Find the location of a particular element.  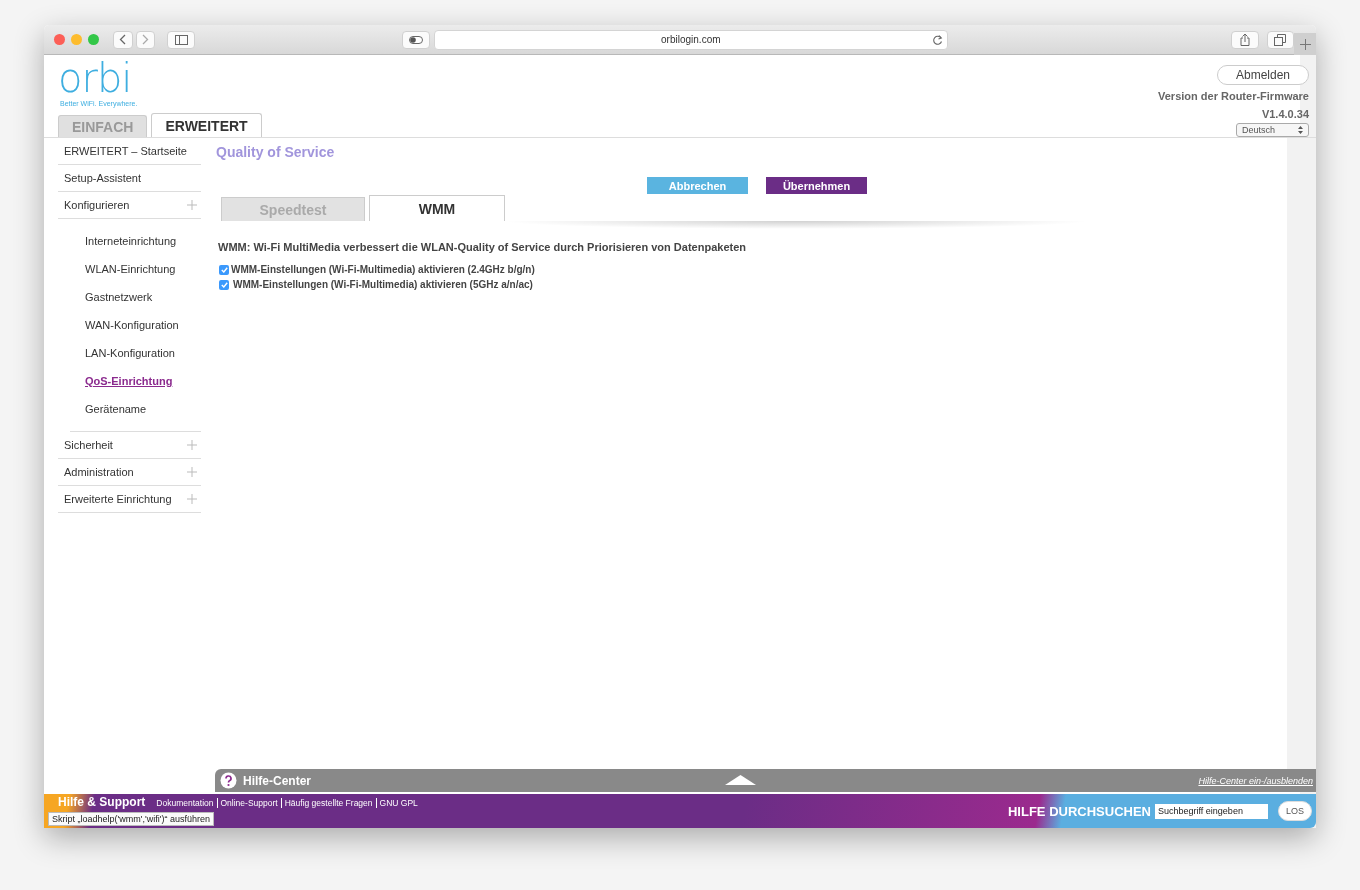

chevron-left-icon is located at coordinates (123, 39).